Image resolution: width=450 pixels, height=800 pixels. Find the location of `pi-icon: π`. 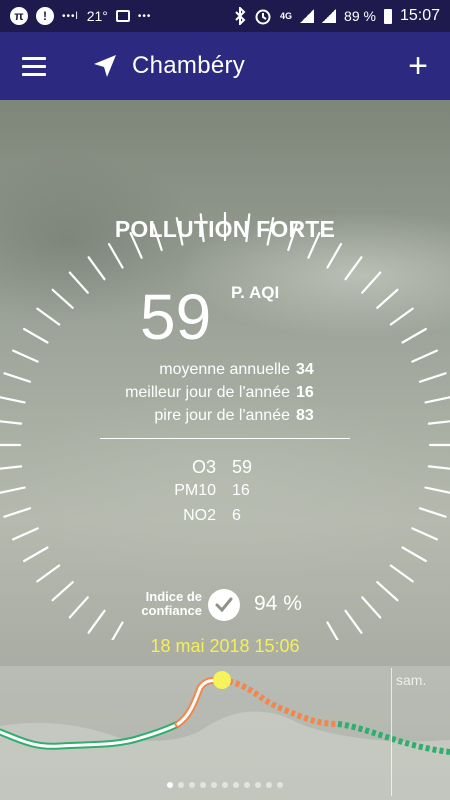

pi-icon: π is located at coordinates (19, 16).